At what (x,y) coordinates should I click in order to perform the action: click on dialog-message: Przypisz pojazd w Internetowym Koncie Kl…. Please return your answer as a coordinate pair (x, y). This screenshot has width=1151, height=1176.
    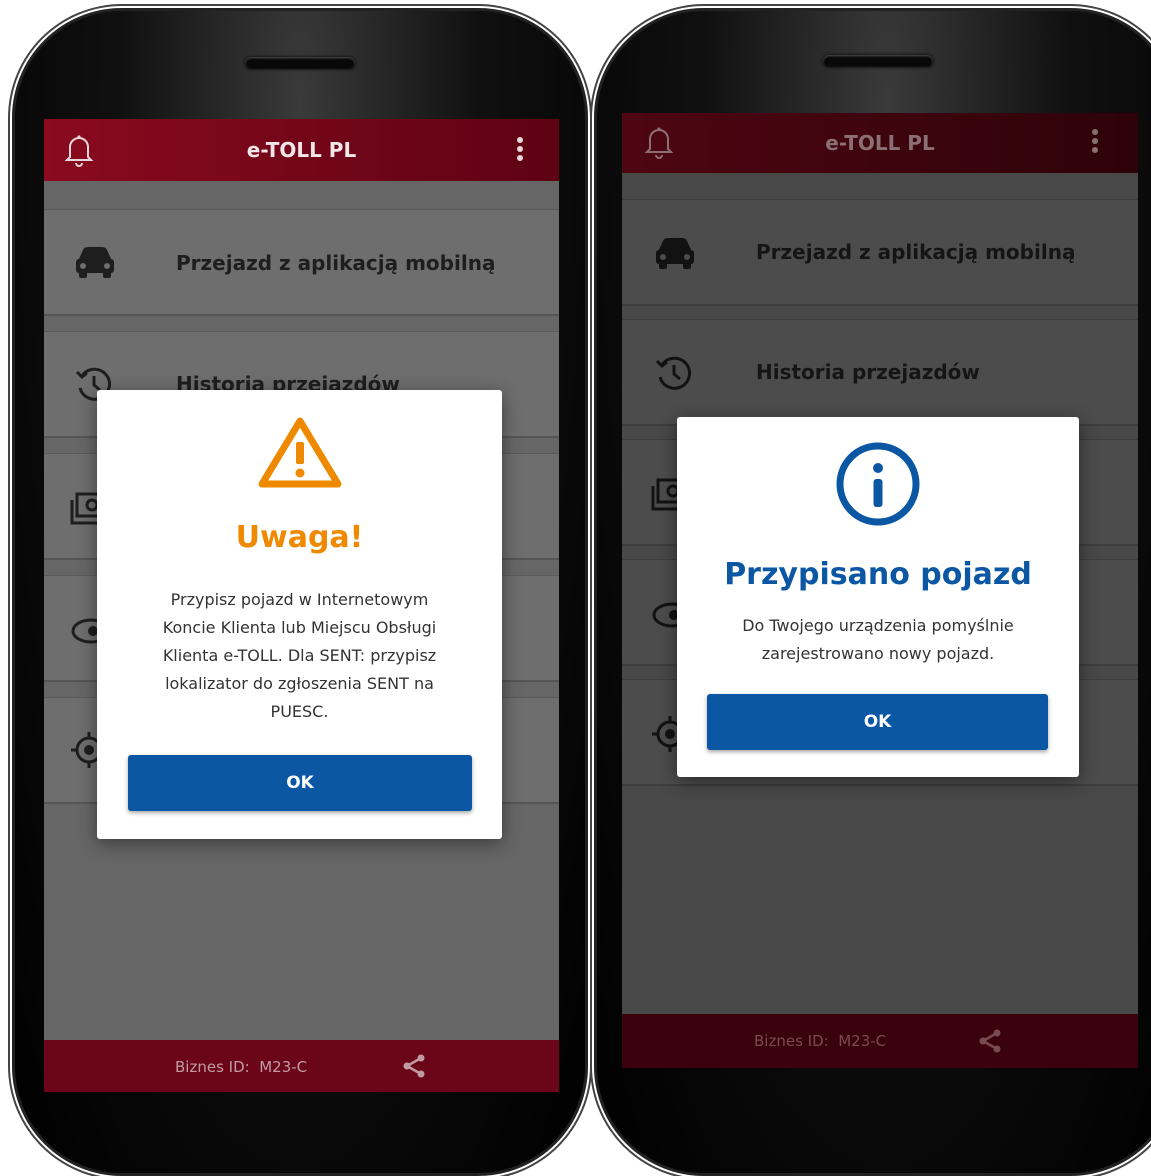
    Looking at the image, I should click on (299, 655).